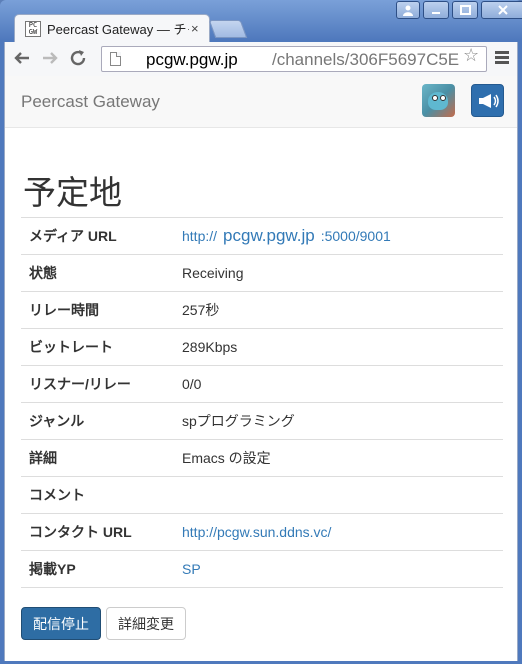 The image size is (522, 664). What do you see at coordinates (366, 59) in the screenshot?
I see `url-path: /channels/306F5697C5E` at bounding box center [366, 59].